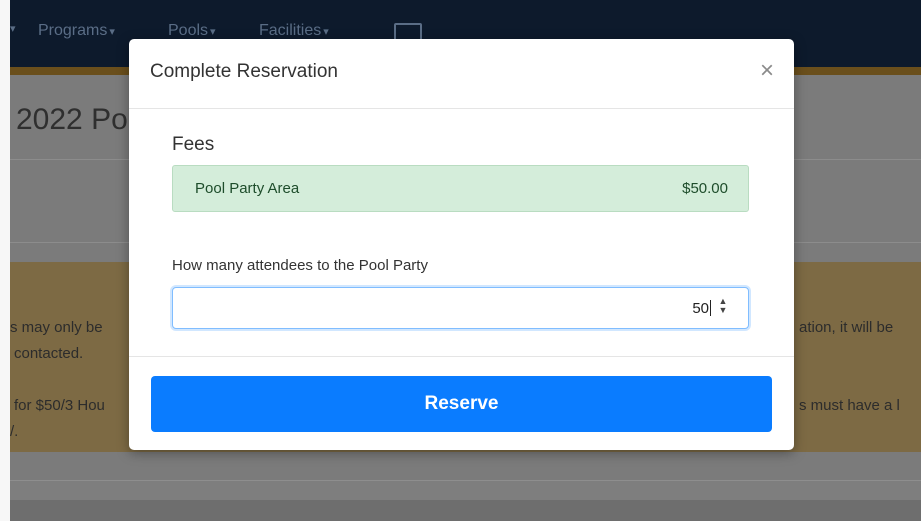 The image size is (921, 521). What do you see at coordinates (14, 431) in the screenshot?
I see `background-notice-text: /.` at bounding box center [14, 431].